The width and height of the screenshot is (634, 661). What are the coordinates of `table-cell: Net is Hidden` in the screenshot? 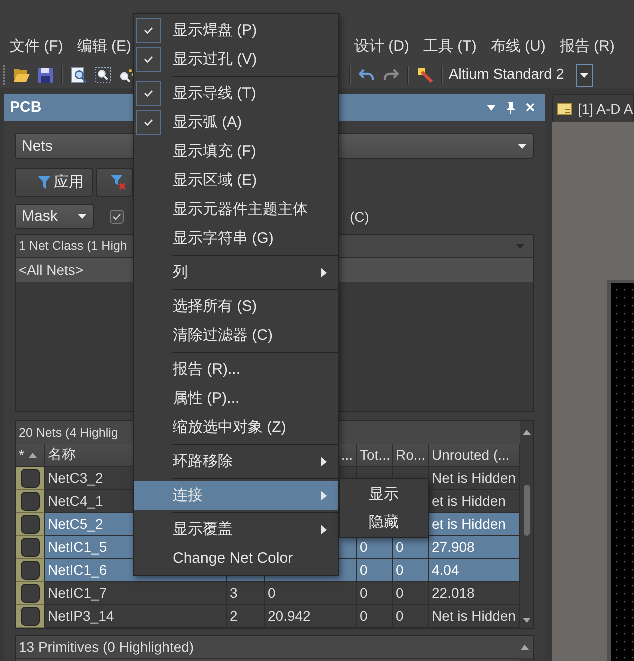 It's located at (474, 616).